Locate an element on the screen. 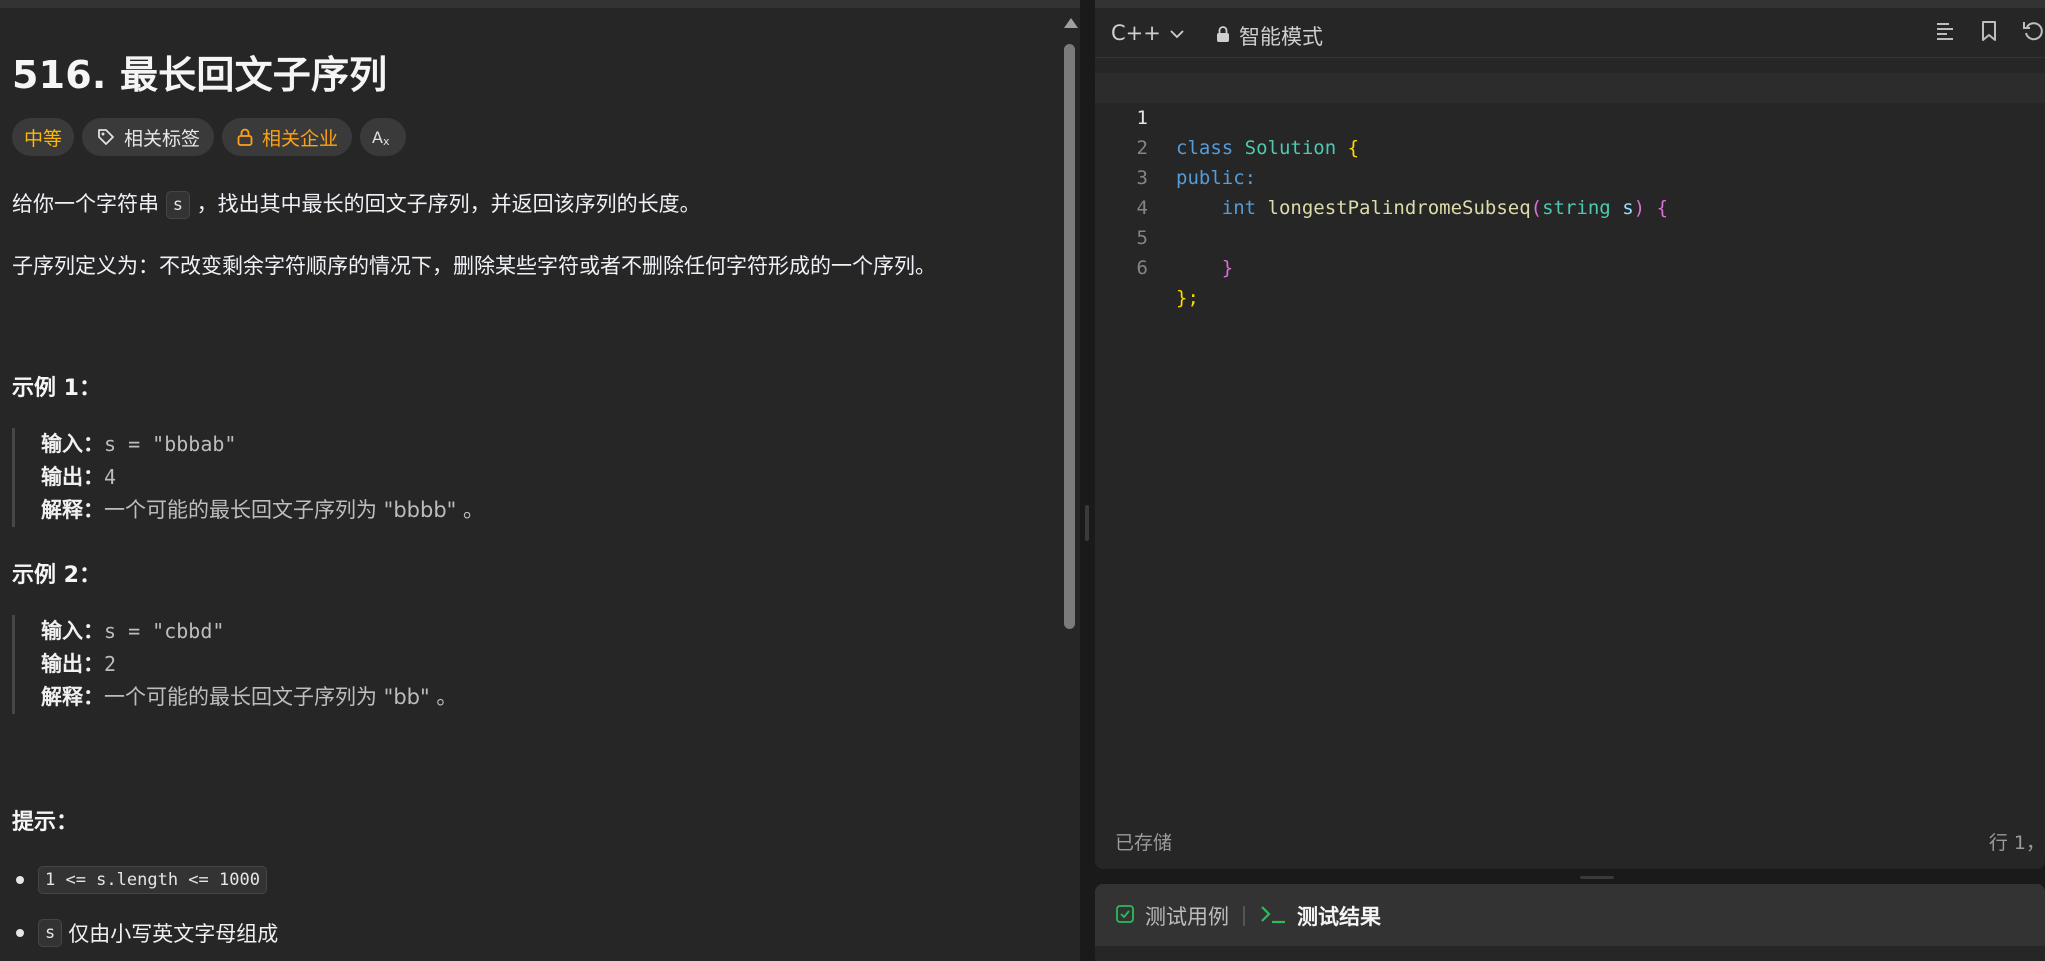  input-value: s = "cbbd" is located at coordinates (164, 631).